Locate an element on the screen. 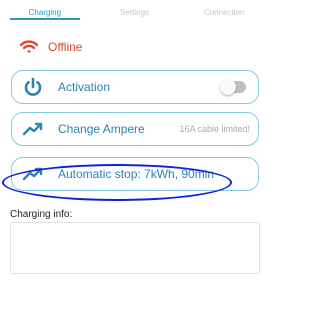 Image resolution: width=320 pixels, height=330 pixels. tab-settings: Settings is located at coordinates (135, 10).